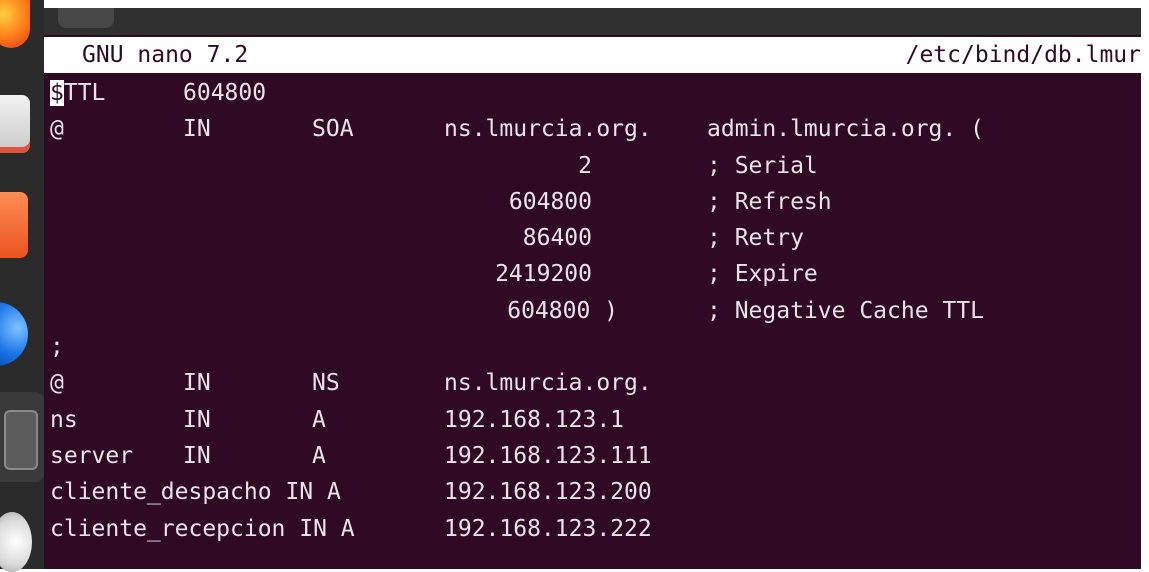 This screenshot has height=572, width=1149. Describe the element at coordinates (595, 202) in the screenshot. I see `soa-field-line: 604800 ; Refresh` at that location.